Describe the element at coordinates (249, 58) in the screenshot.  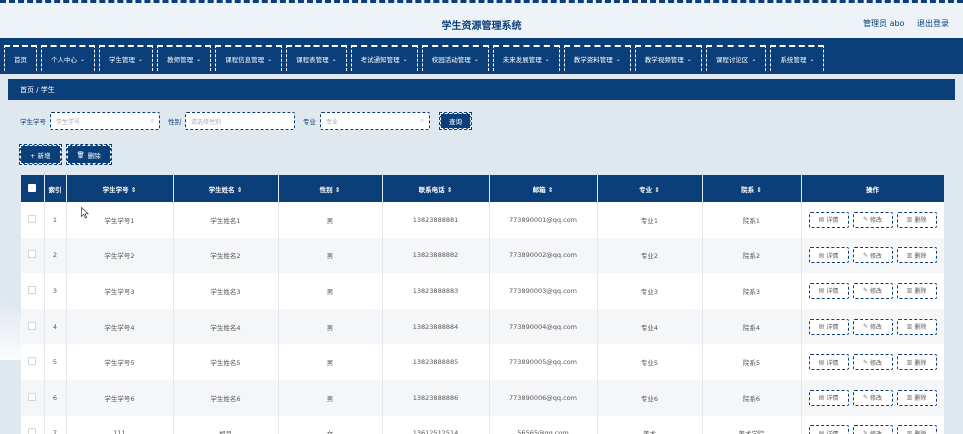
I see `nav-item-4: 课程信息管理 ⌄` at that location.